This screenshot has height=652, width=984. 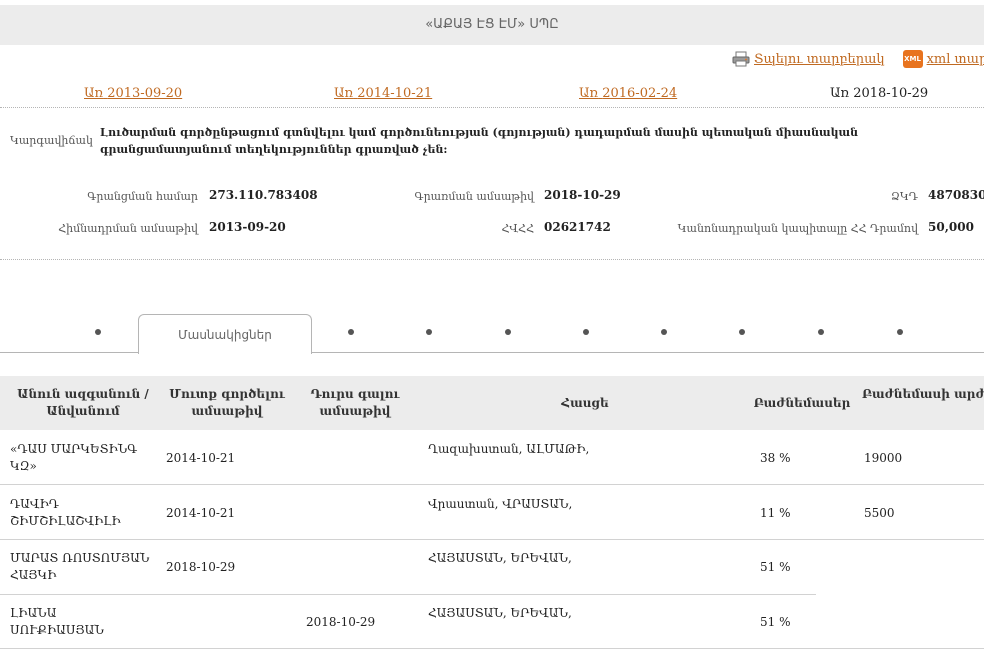 What do you see at coordinates (883, 458) in the screenshot?
I see `row-1-share-value: 19000` at bounding box center [883, 458].